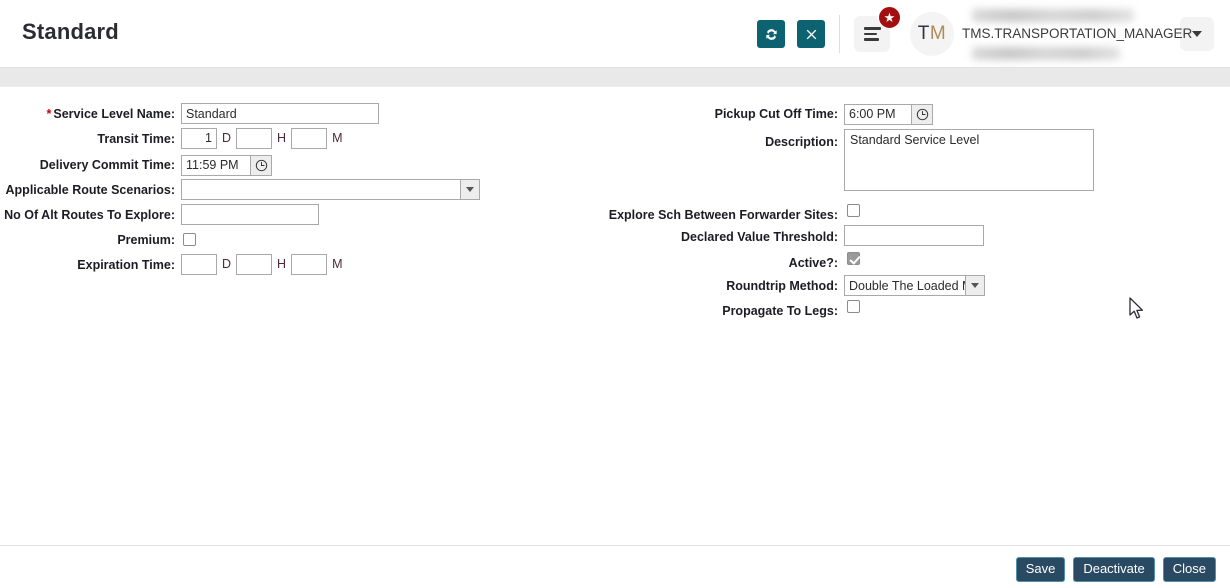 The image size is (1230, 588). Describe the element at coordinates (721, 286) in the screenshot. I see `field-roundtrip-method: Roundtrip Method:` at that location.